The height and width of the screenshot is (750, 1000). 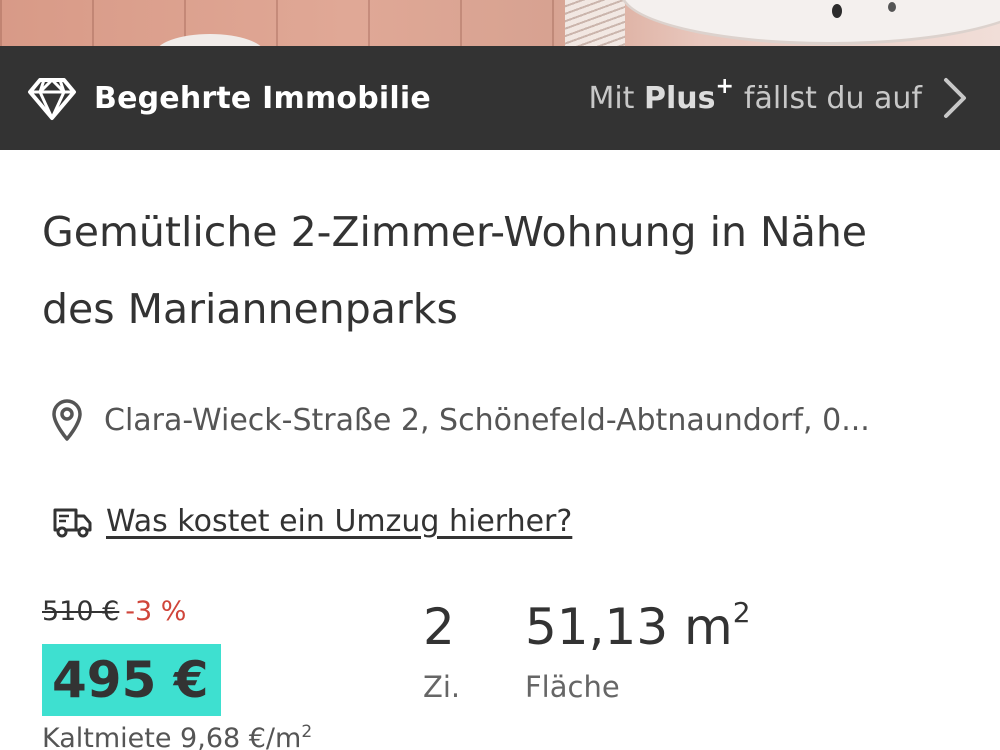 I want to click on plus-word: Plus, so click(x=679, y=98).